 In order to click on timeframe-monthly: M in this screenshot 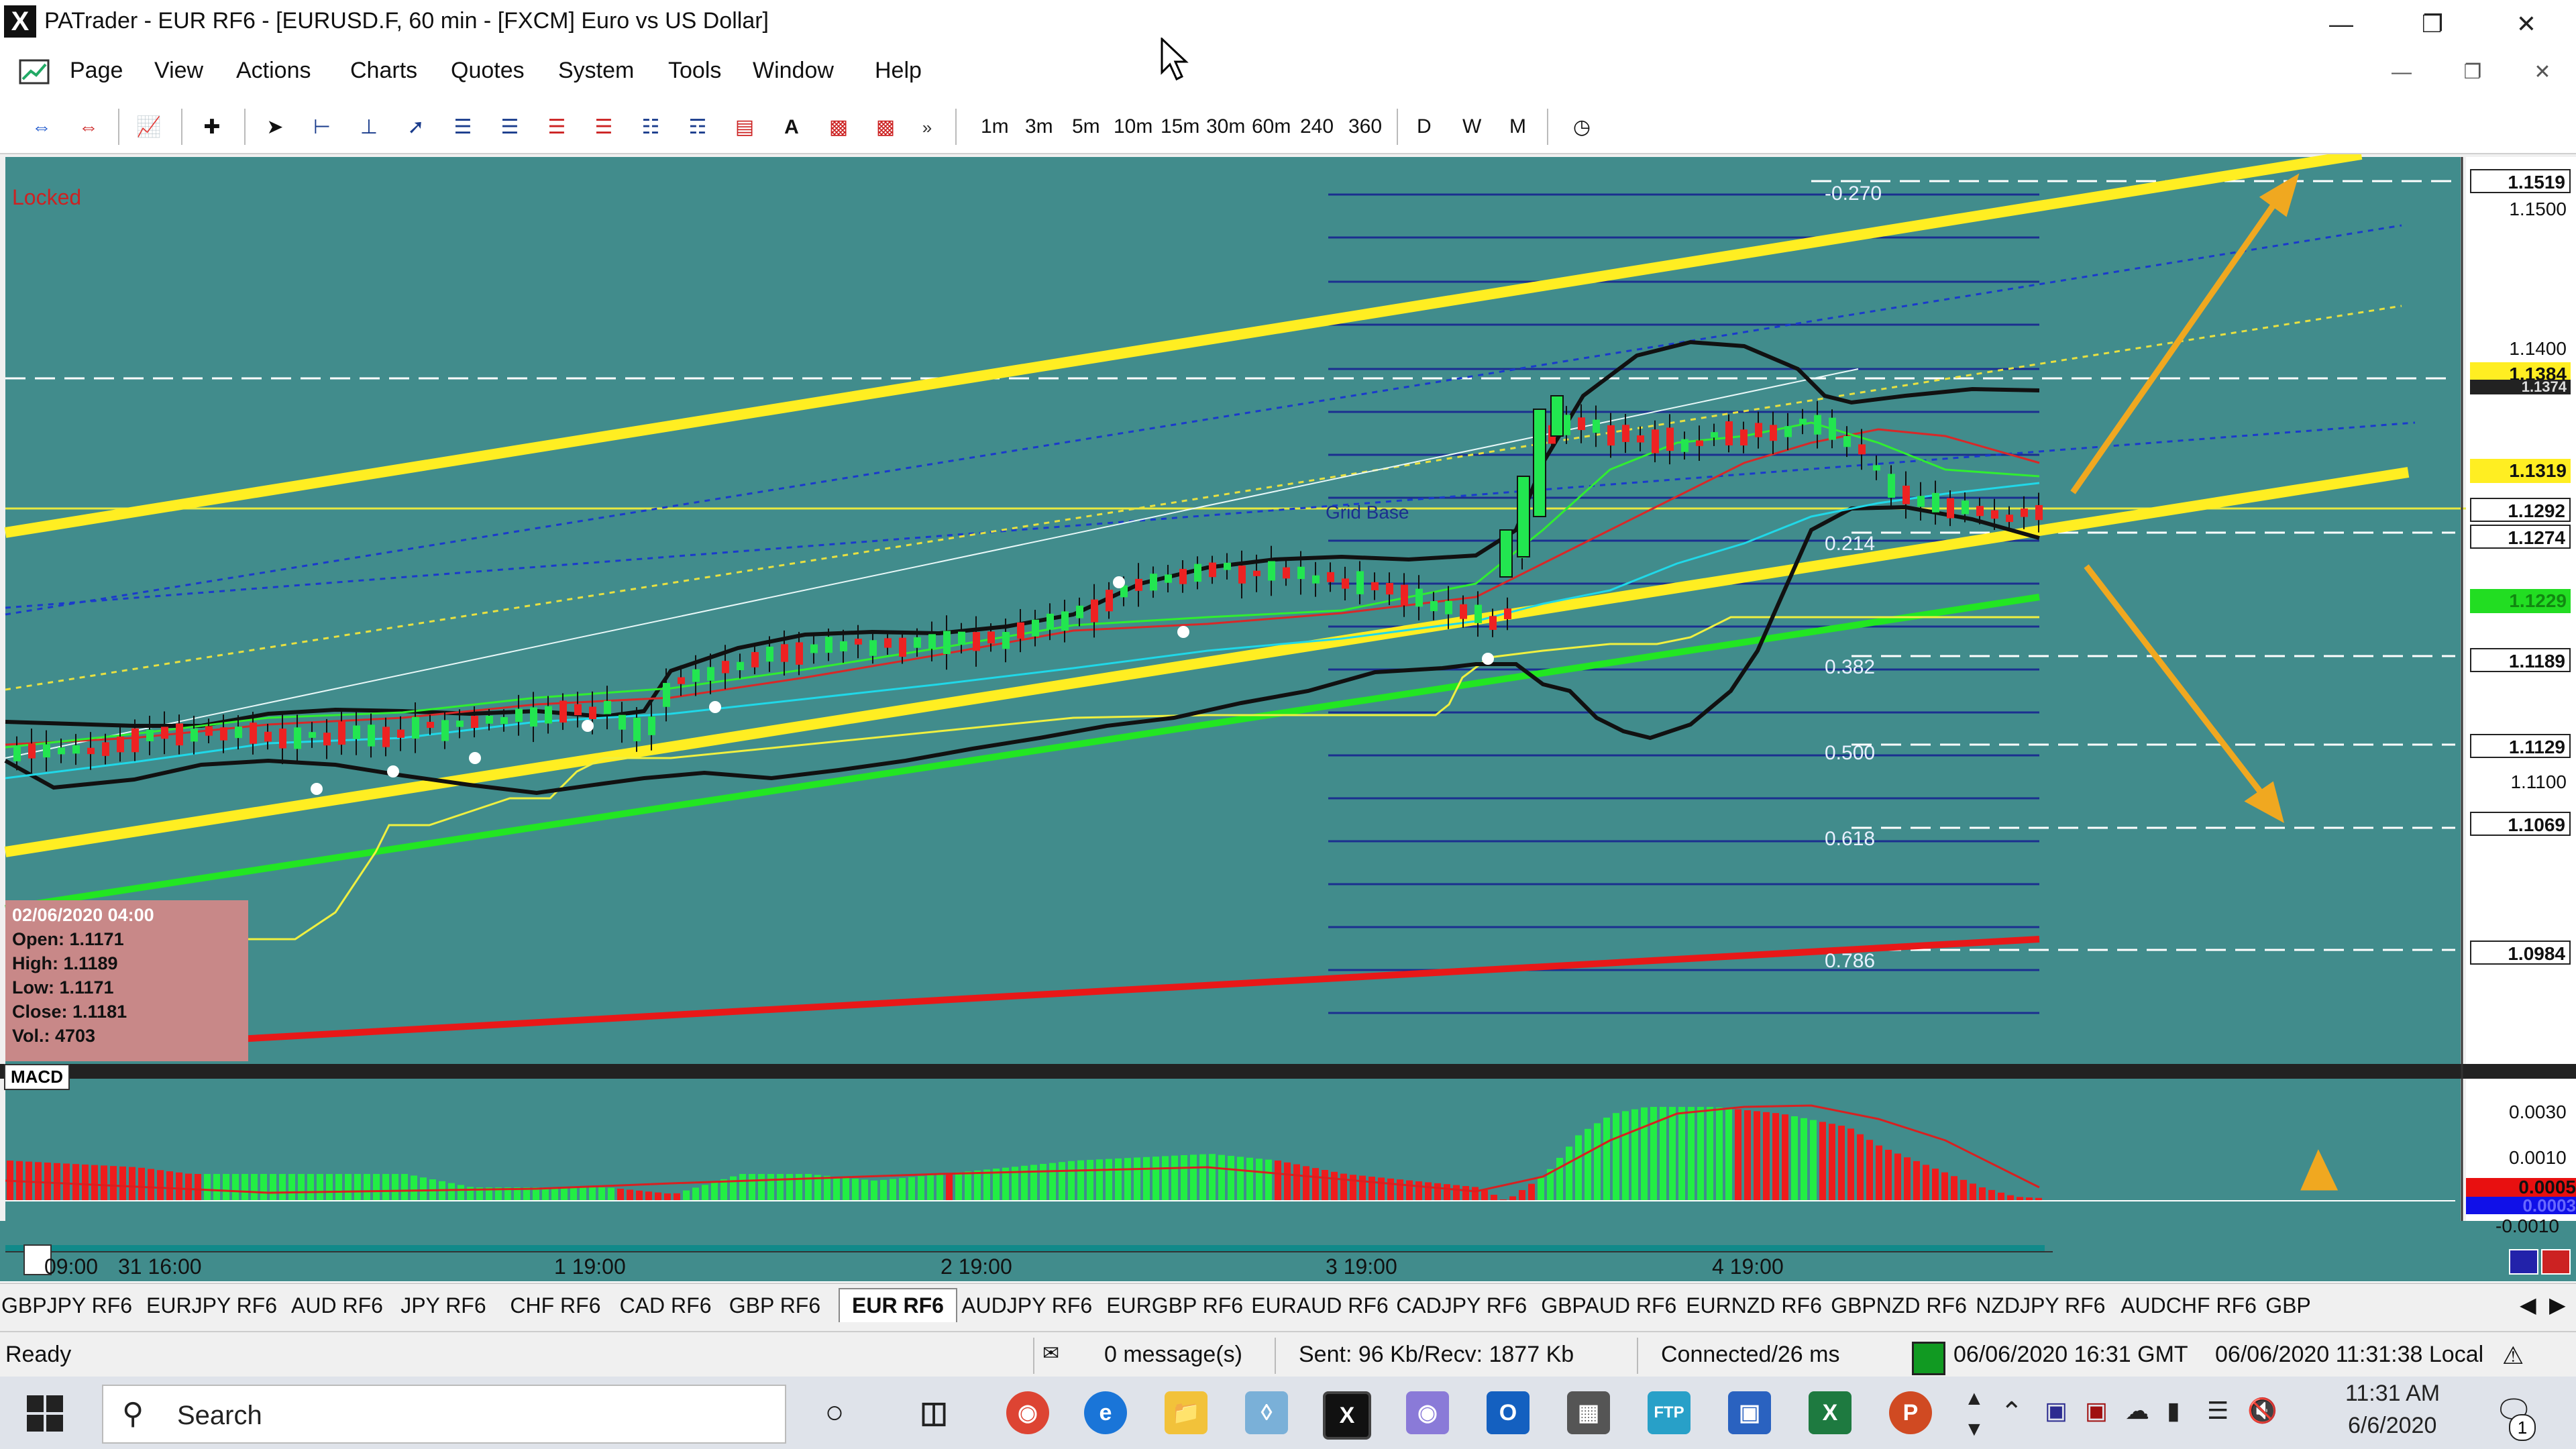, I will do `click(1517, 126)`.